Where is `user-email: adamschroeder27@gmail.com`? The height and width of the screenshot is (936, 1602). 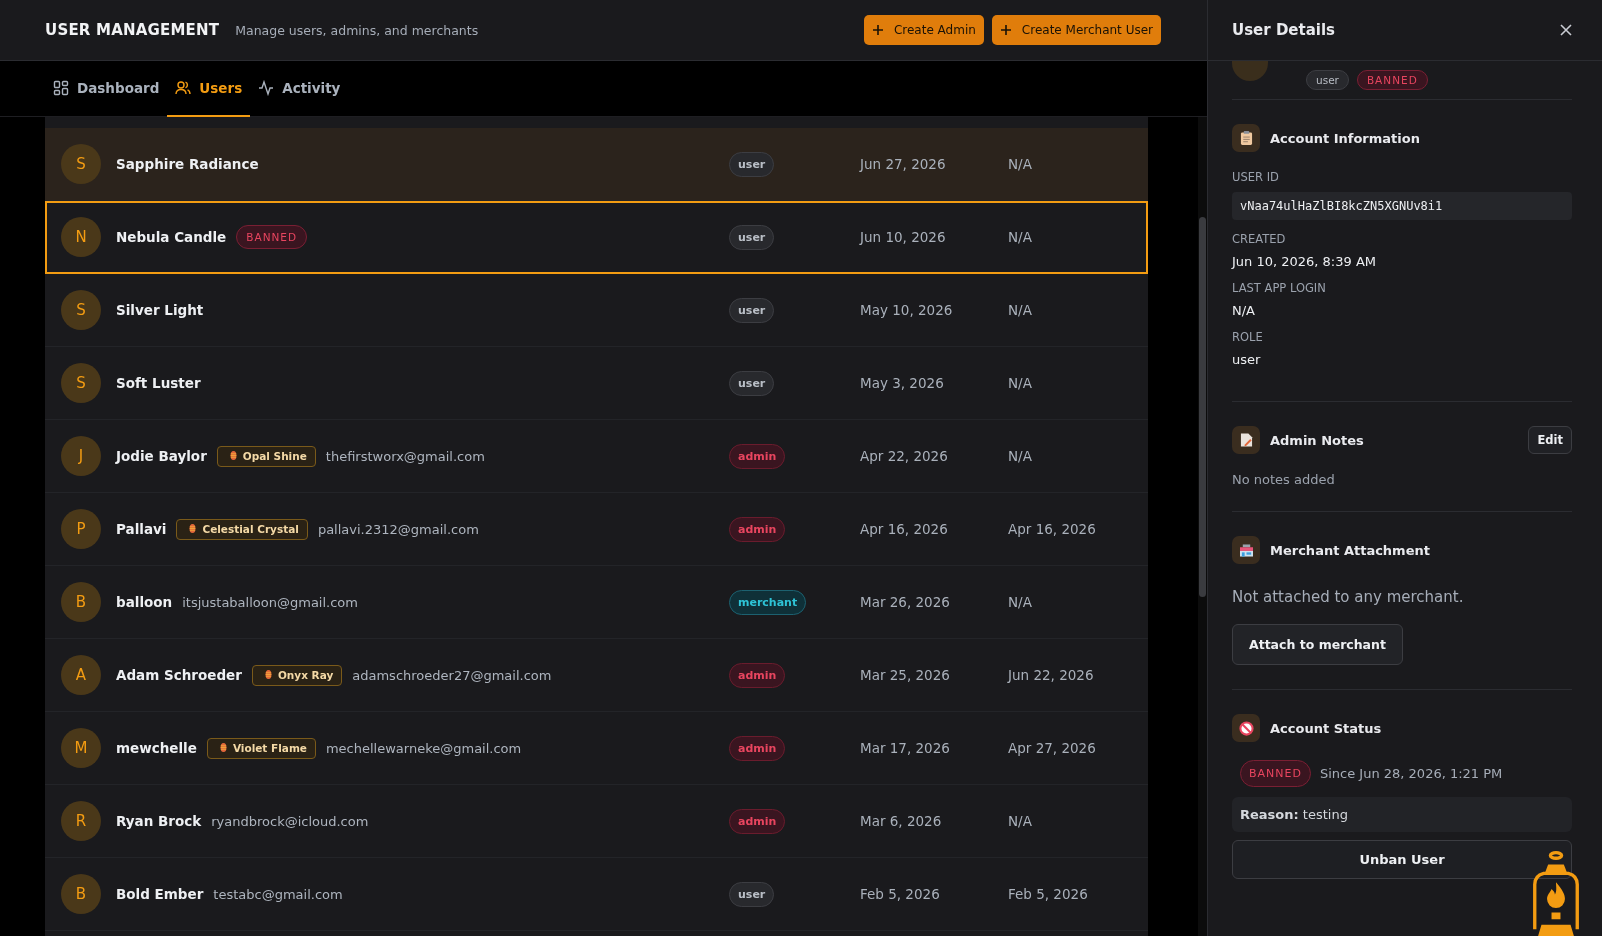 user-email: adamschroeder27@gmail.com is located at coordinates (452, 675).